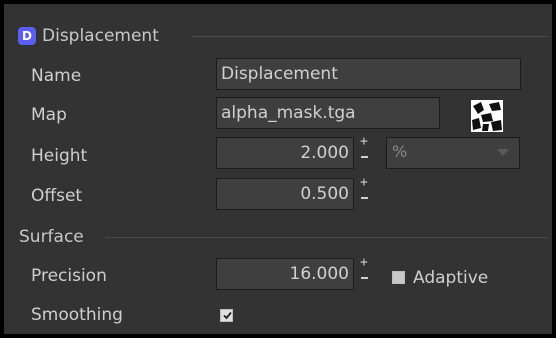 The image size is (556, 338). I want to click on name-field: Displacement, so click(368, 74).